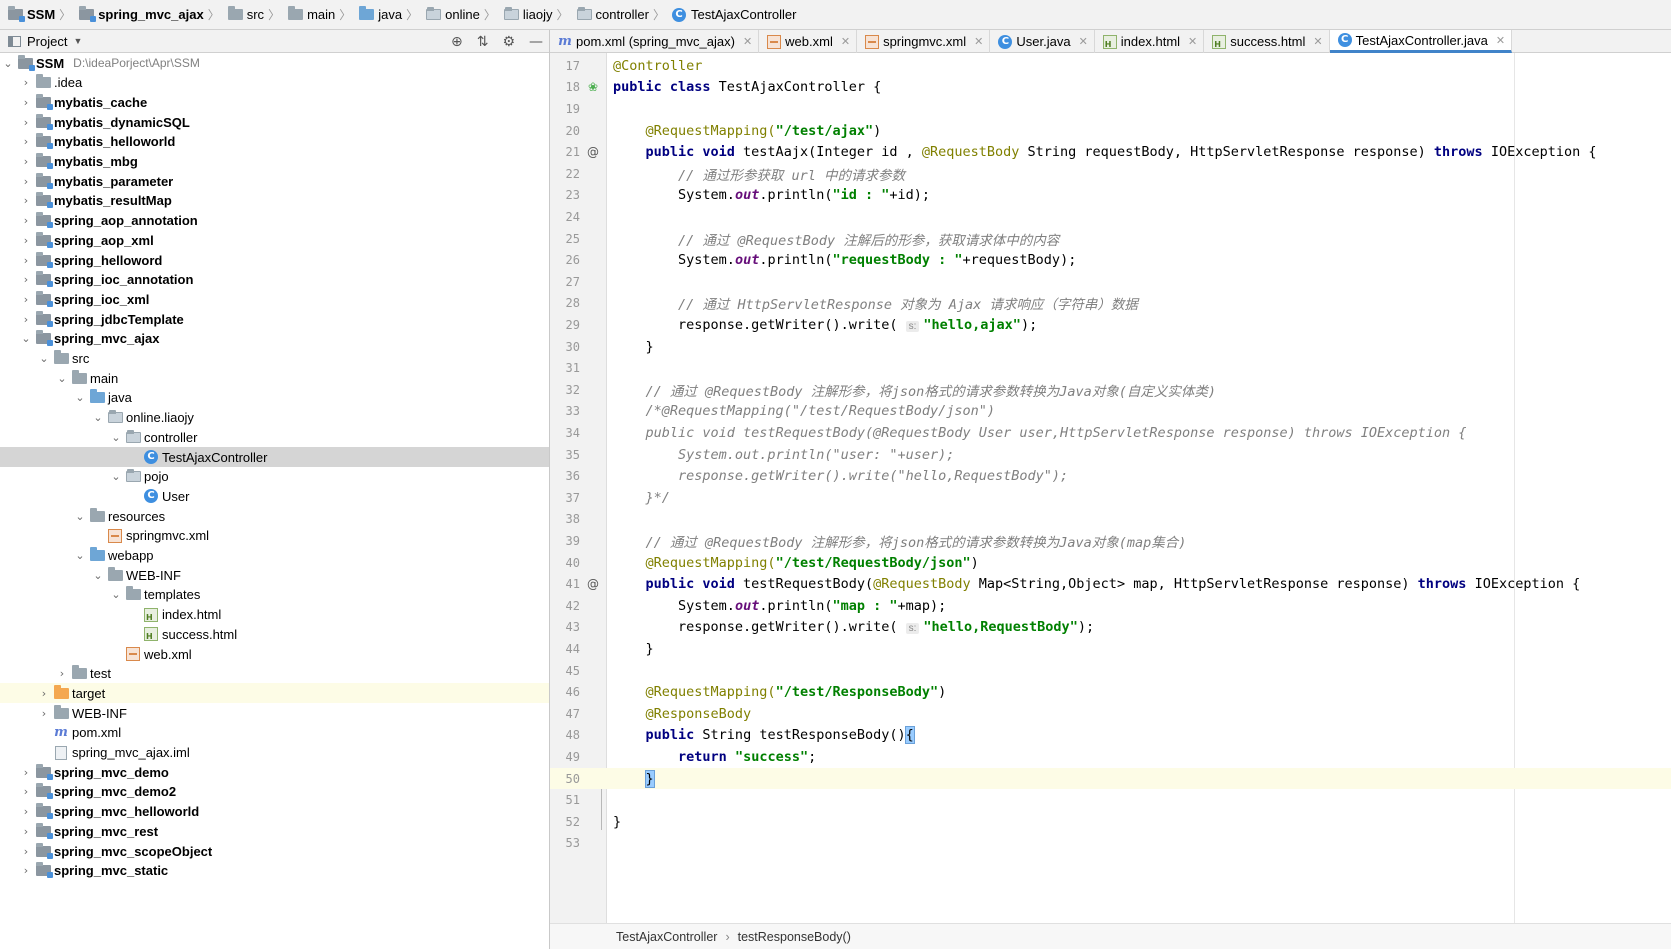 The image size is (1671, 949). Describe the element at coordinates (274, 831) in the screenshot. I see `tree-item: › spring_mvc_rest` at that location.